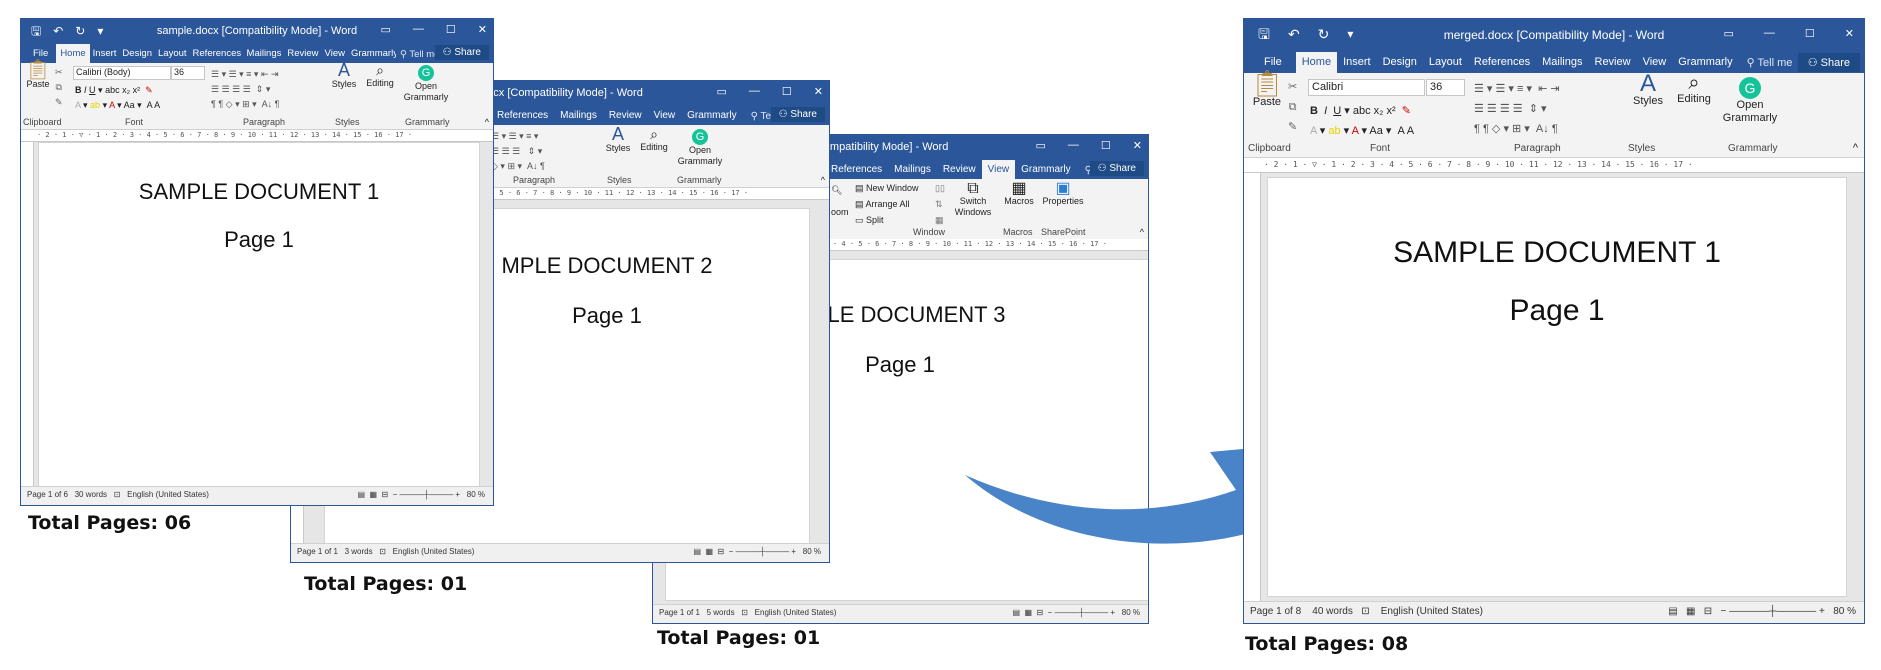  Describe the element at coordinates (259, 314) in the screenshot. I see `document-page: SAMPLE DOCUMENT 1 Page 1` at that location.